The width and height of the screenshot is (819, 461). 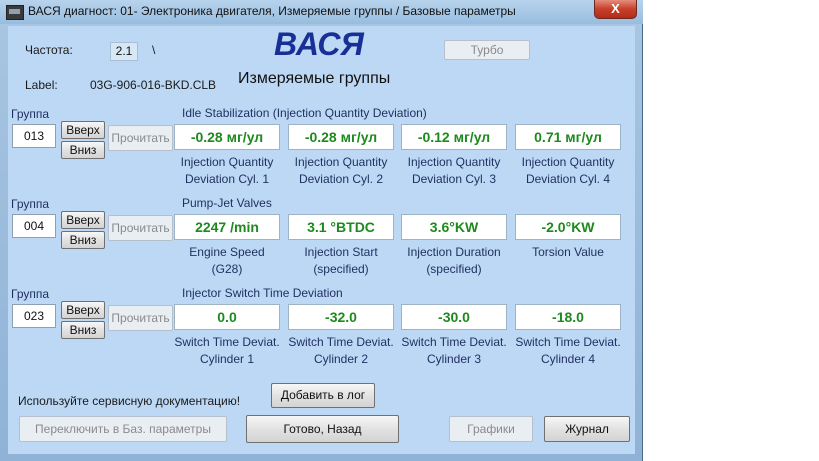 I want to click on group-number-input: 013, so click(x=34, y=136).